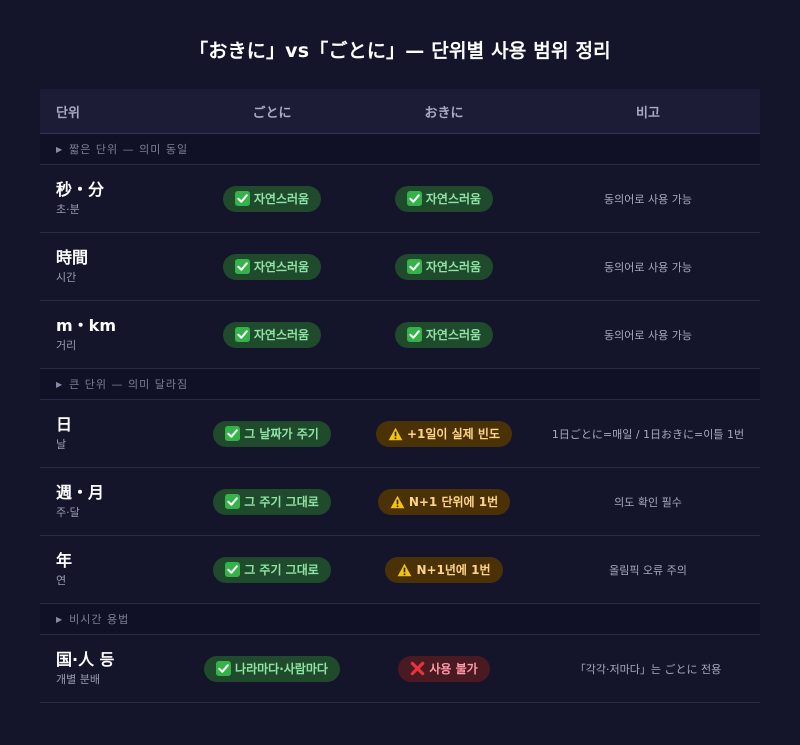  Describe the element at coordinates (80, 492) in the screenshot. I see `unit-name: 週・月` at that location.